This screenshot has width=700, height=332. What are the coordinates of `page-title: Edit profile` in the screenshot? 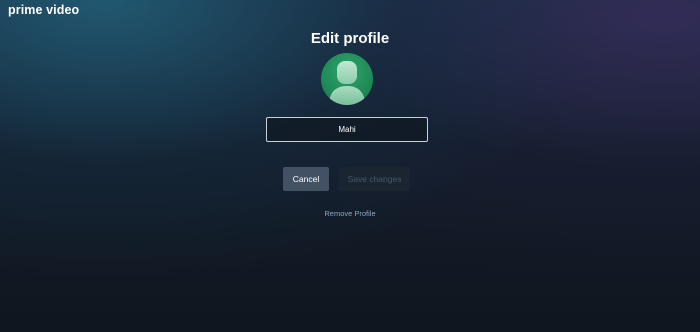 It's located at (350, 38).